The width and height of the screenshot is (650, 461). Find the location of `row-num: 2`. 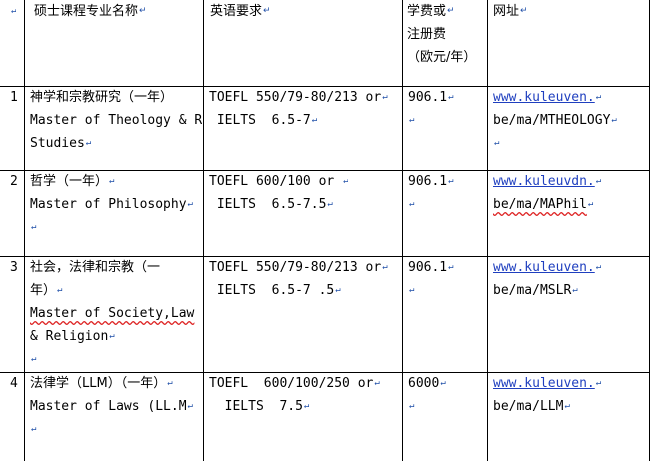

row-num: 2 is located at coordinates (14, 181).